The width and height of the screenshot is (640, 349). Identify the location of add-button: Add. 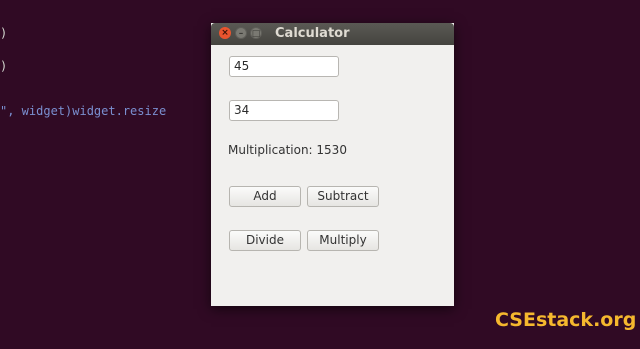
(265, 196).